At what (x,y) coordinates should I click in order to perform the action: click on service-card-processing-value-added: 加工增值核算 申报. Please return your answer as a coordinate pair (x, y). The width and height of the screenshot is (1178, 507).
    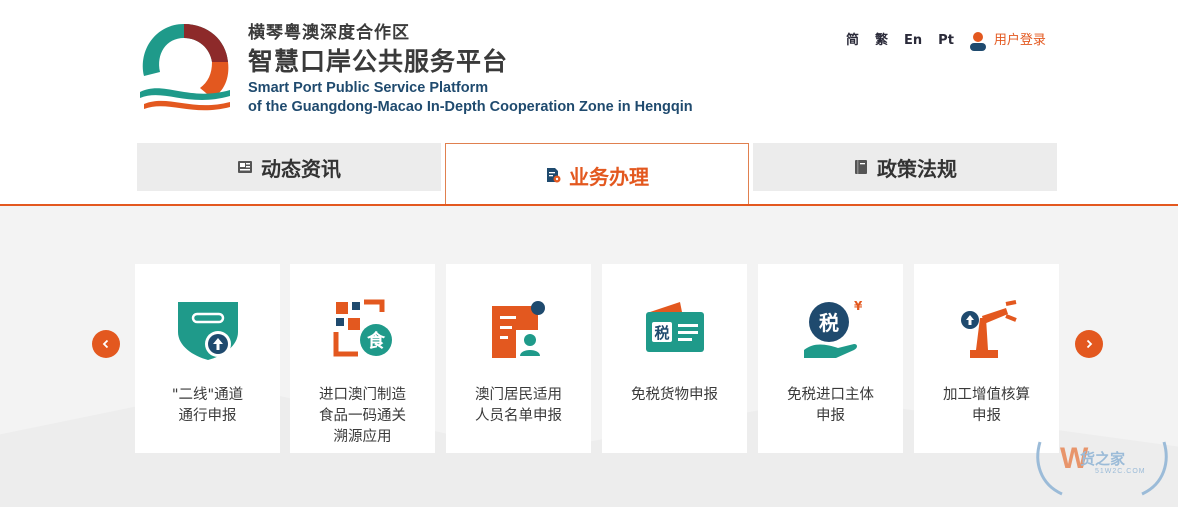
    Looking at the image, I should click on (986, 358).